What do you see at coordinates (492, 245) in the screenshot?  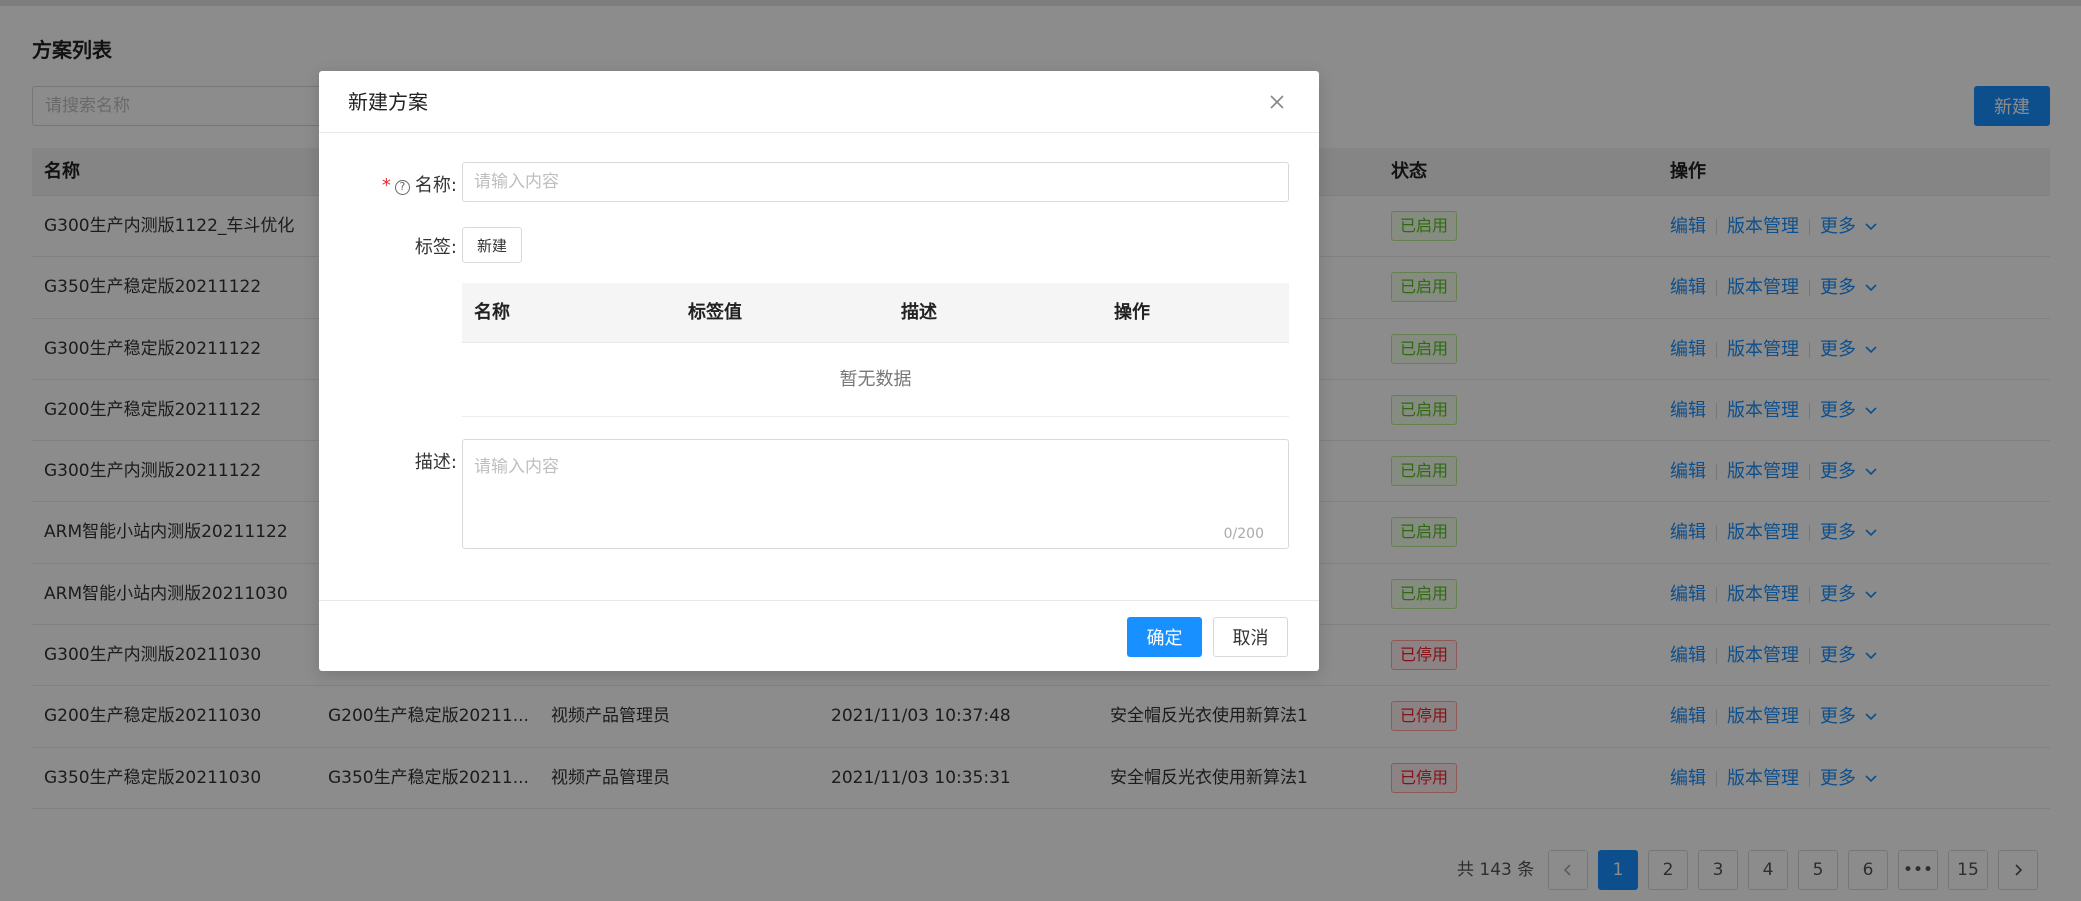 I see `add-tag-button: 新建` at bounding box center [492, 245].